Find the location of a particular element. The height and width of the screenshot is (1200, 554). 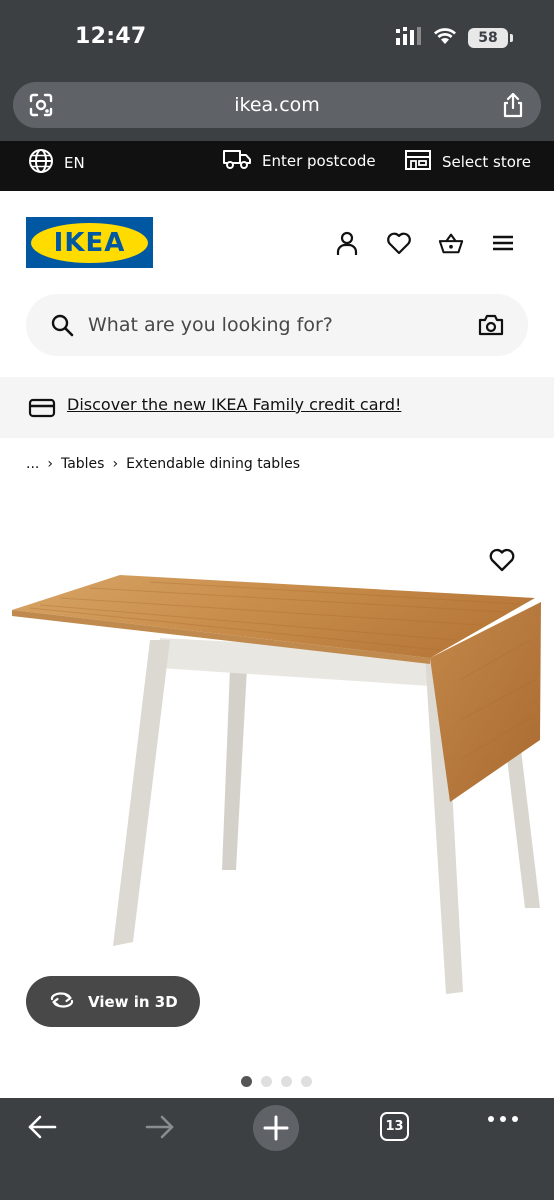

breadcrumb: ... › Tables › Extendable dining tables is located at coordinates (163, 464).